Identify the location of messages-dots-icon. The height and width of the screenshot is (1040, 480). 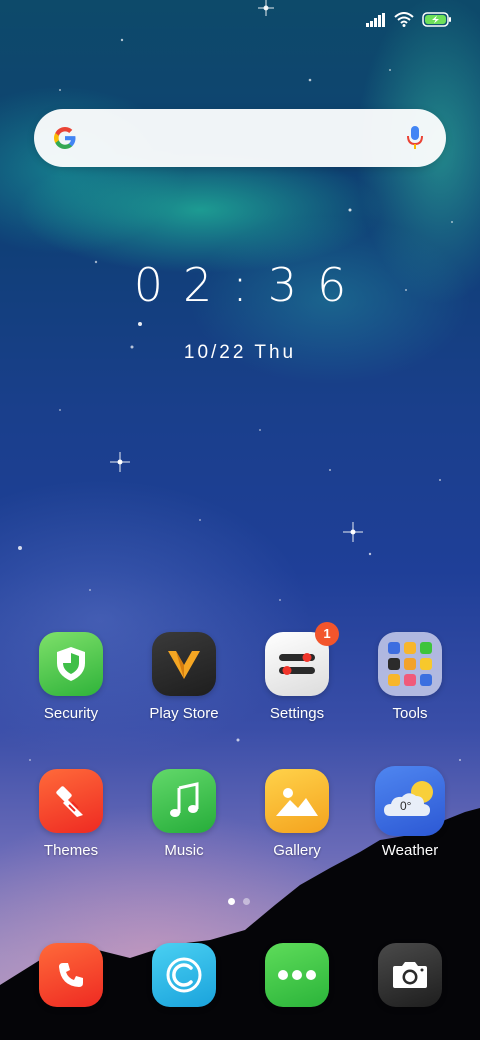
(297, 975).